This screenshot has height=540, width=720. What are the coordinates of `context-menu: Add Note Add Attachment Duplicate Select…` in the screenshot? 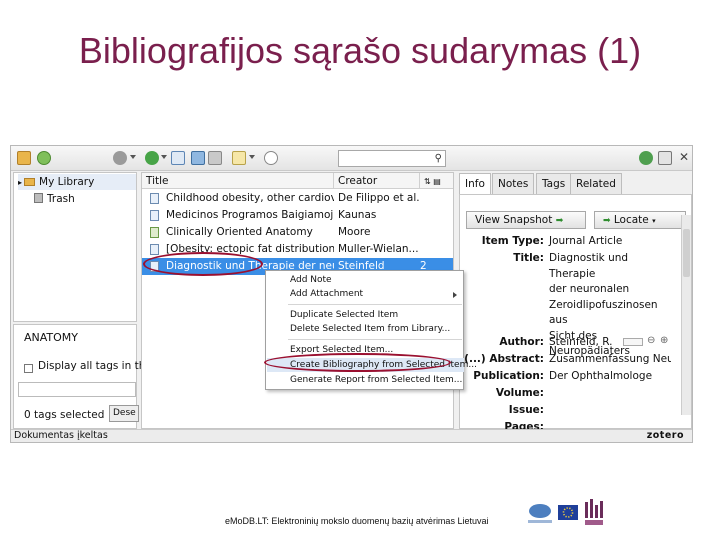 It's located at (371, 330).